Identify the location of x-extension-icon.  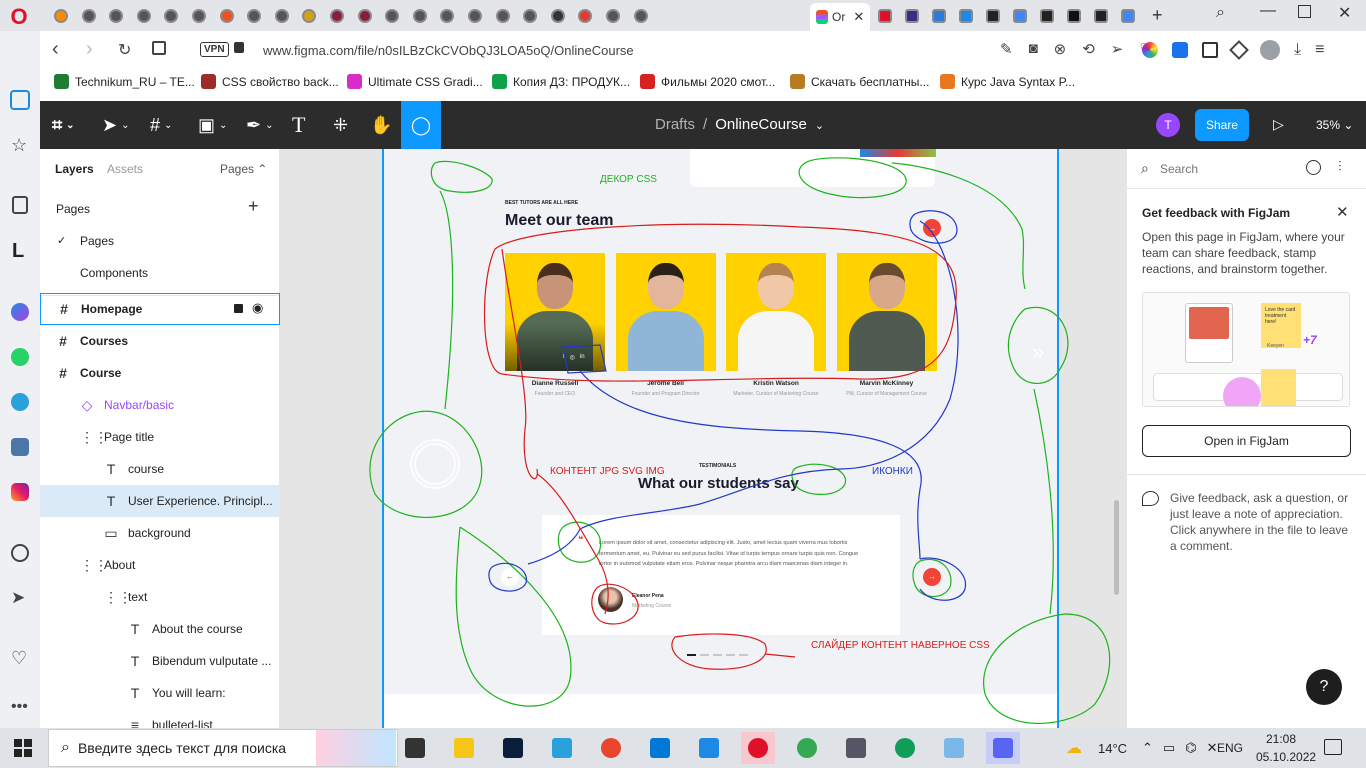
(1210, 50).